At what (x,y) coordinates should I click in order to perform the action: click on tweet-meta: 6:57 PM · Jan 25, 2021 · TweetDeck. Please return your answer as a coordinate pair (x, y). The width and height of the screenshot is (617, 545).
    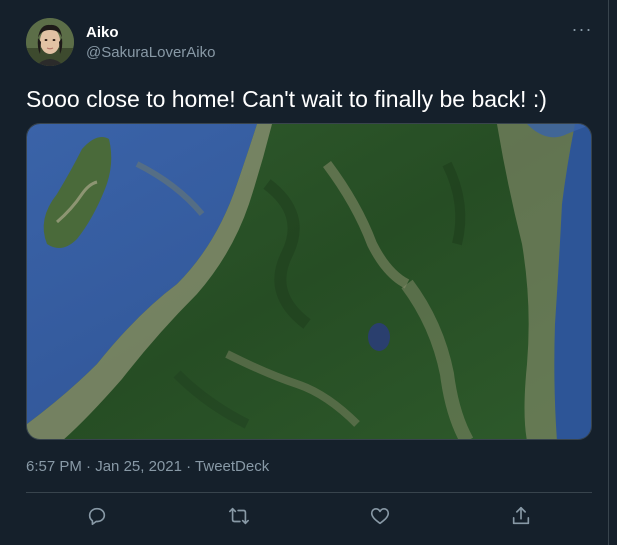
    Looking at the image, I should click on (147, 467).